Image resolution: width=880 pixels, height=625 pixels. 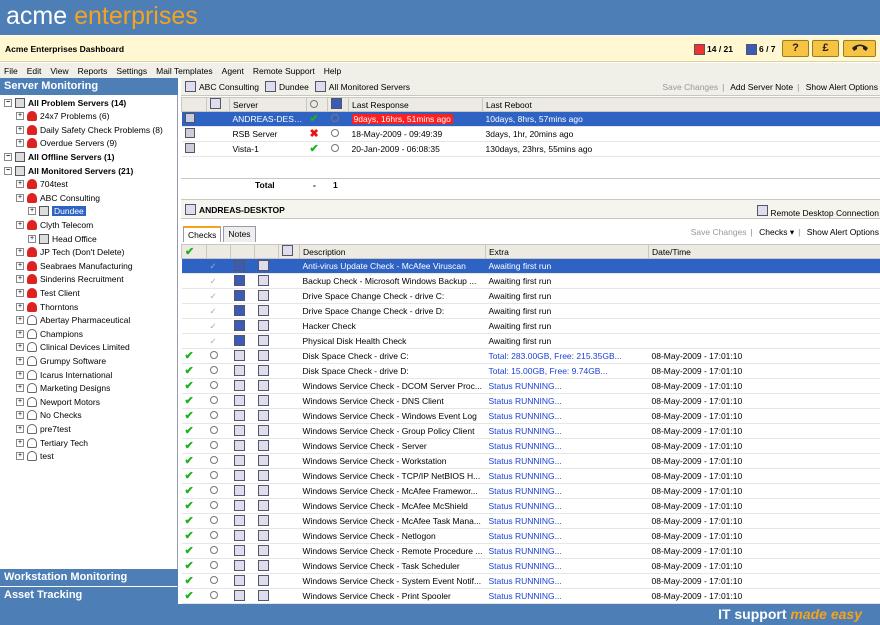 What do you see at coordinates (242, 251) in the screenshot?
I see `col-sched` at bounding box center [242, 251].